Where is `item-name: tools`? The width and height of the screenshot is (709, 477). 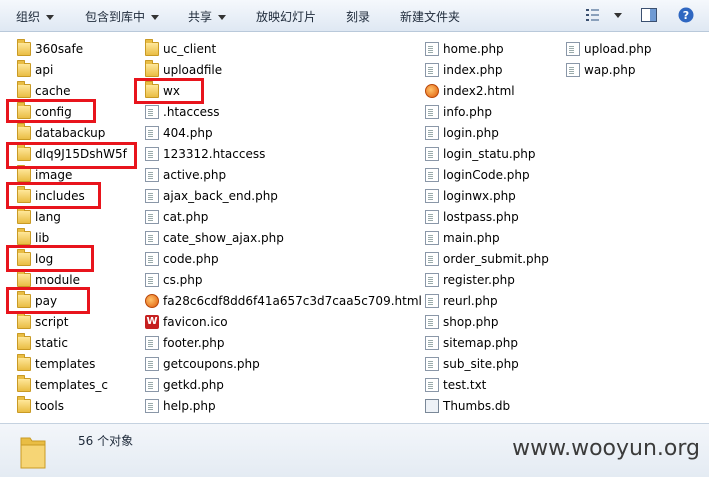 item-name: tools is located at coordinates (49, 406).